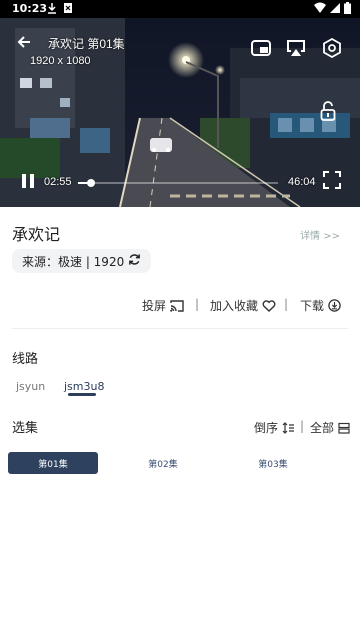 Image resolution: width=360 pixels, height=640 pixels. I want to click on episode-button-01: 第01集, so click(53, 463).